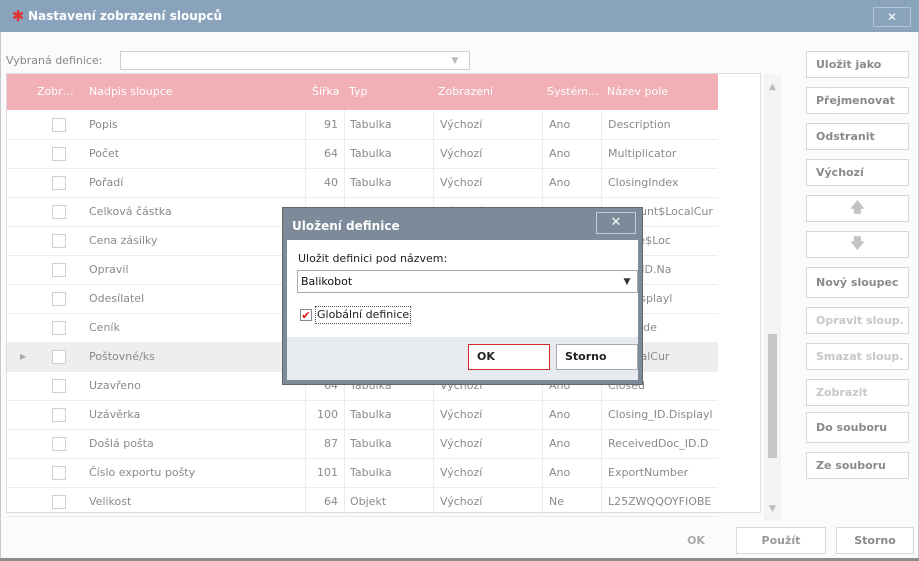 The height and width of the screenshot is (561, 919). What do you see at coordinates (196, 356) in the screenshot?
I see `cell-title: Poštovné/ks` at bounding box center [196, 356].